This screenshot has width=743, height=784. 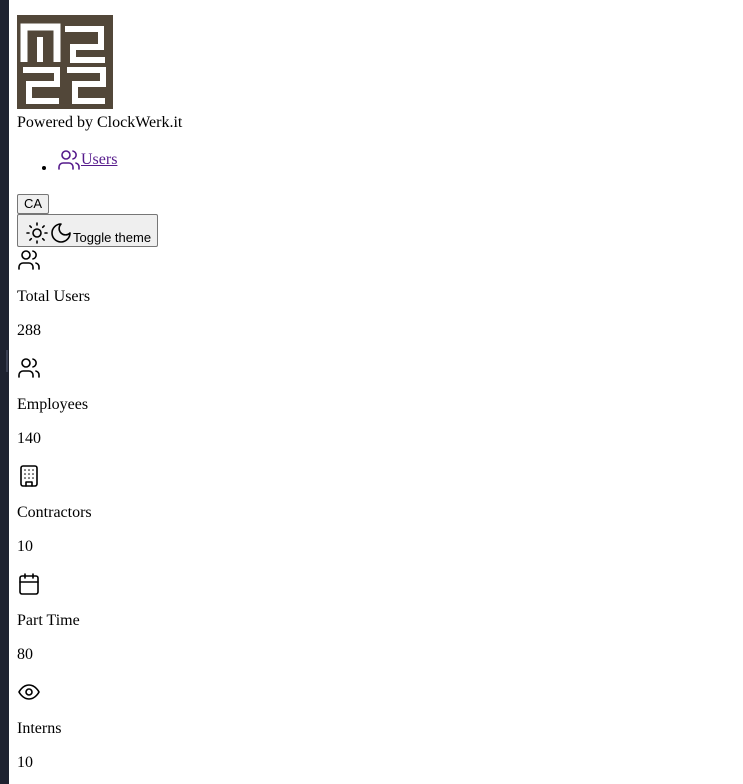 I want to click on stat-value: 140, so click(x=29, y=438).